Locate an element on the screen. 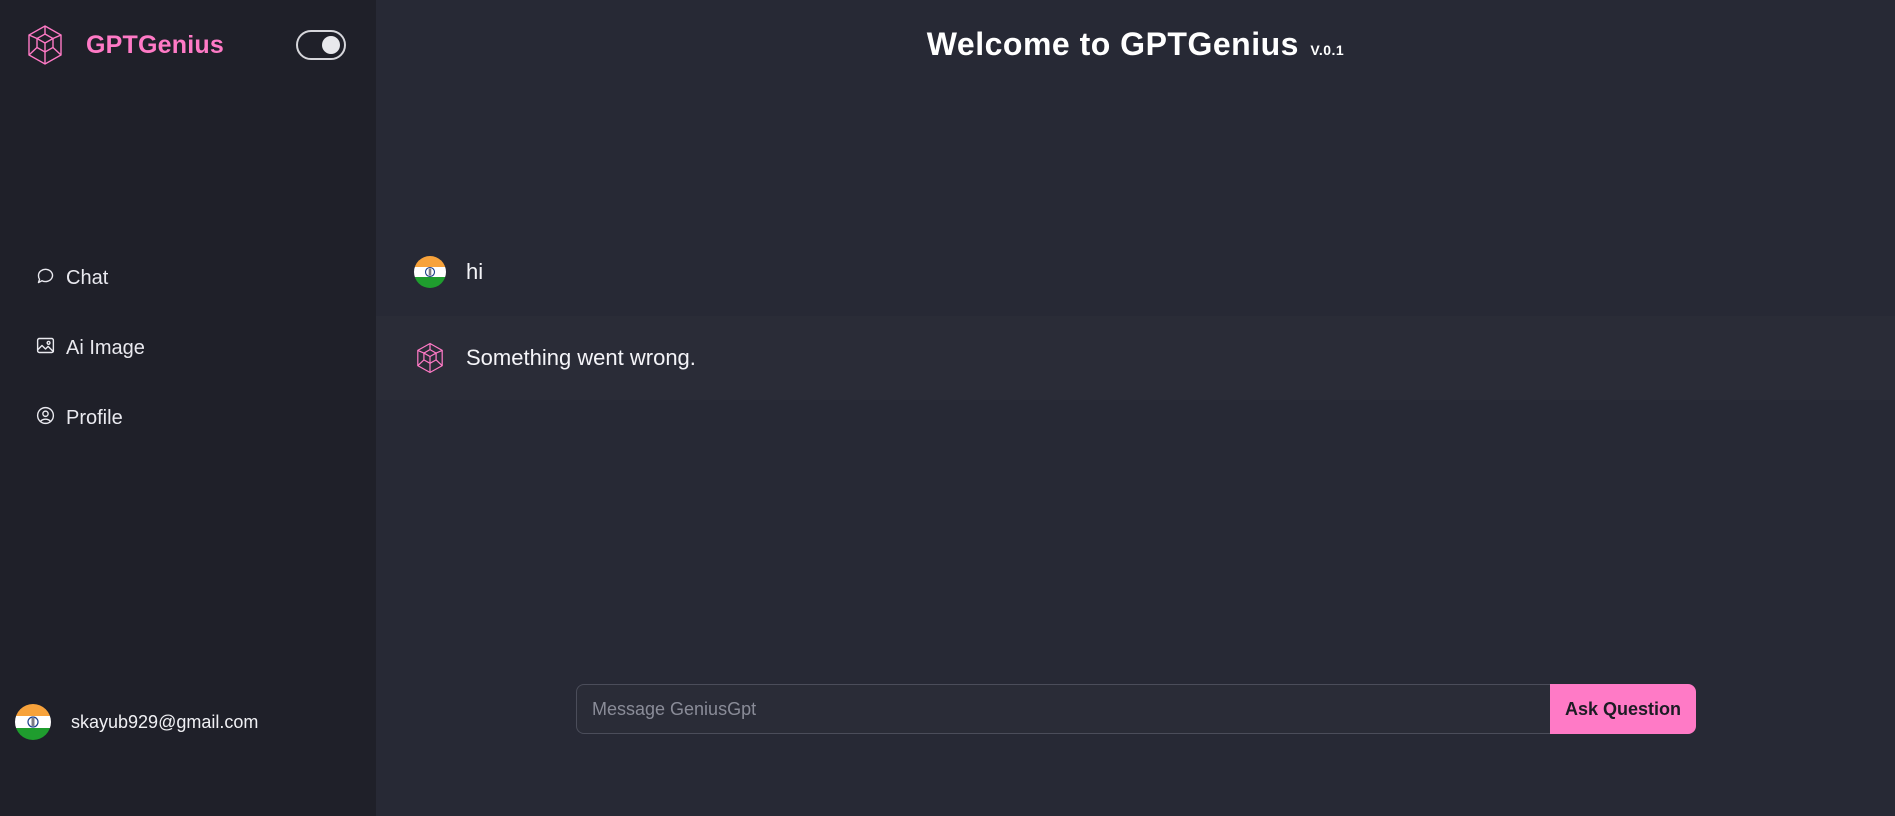 The image size is (1895, 816). brand-name: GPTGenius is located at coordinates (155, 44).